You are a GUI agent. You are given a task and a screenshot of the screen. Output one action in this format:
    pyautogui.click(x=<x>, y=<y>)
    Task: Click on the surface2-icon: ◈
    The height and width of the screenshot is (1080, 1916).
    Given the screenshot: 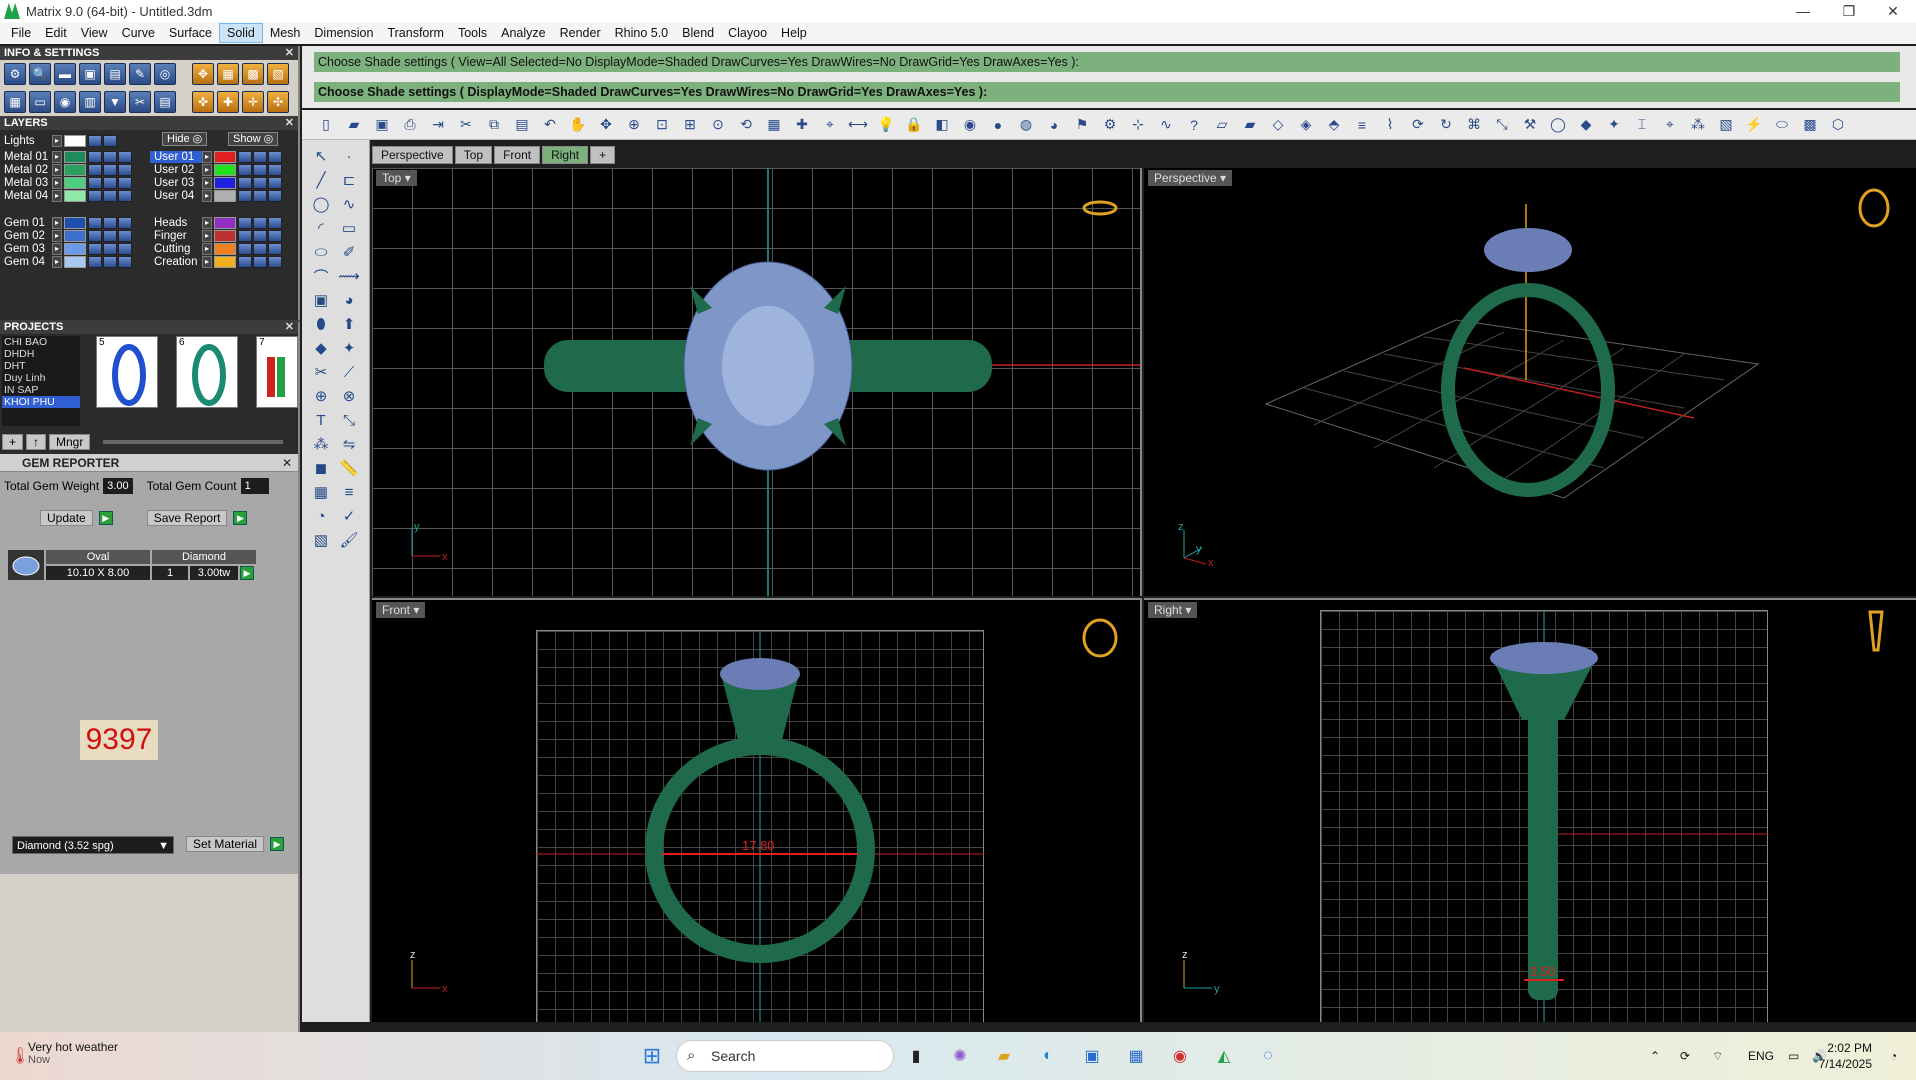 What is the action you would take?
    pyautogui.click(x=1306, y=125)
    